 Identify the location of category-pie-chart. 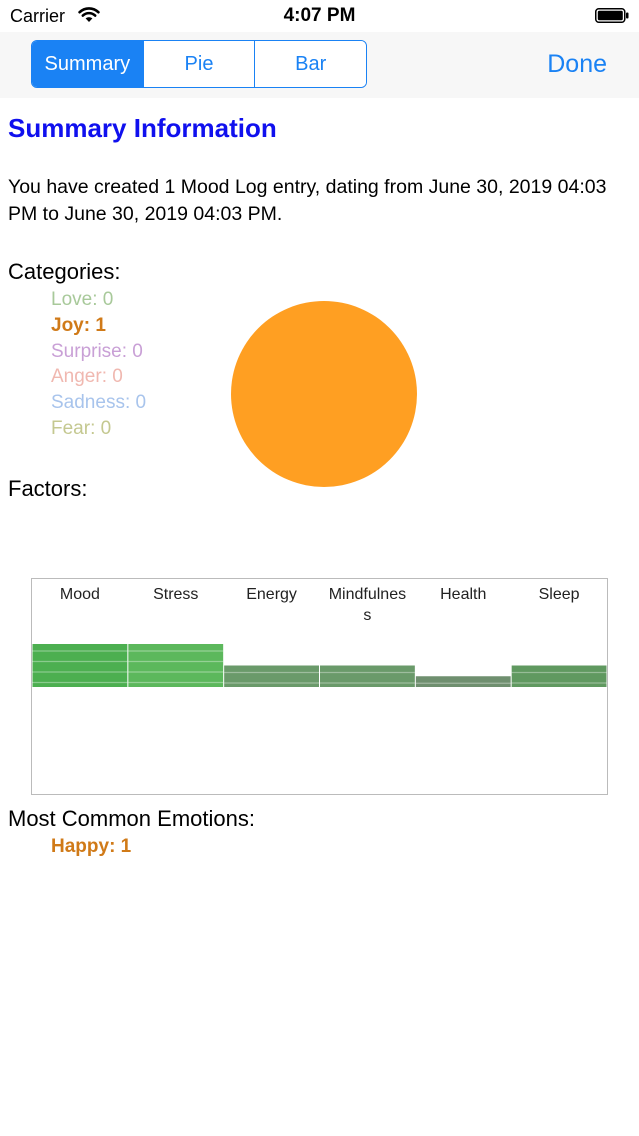
(324, 394).